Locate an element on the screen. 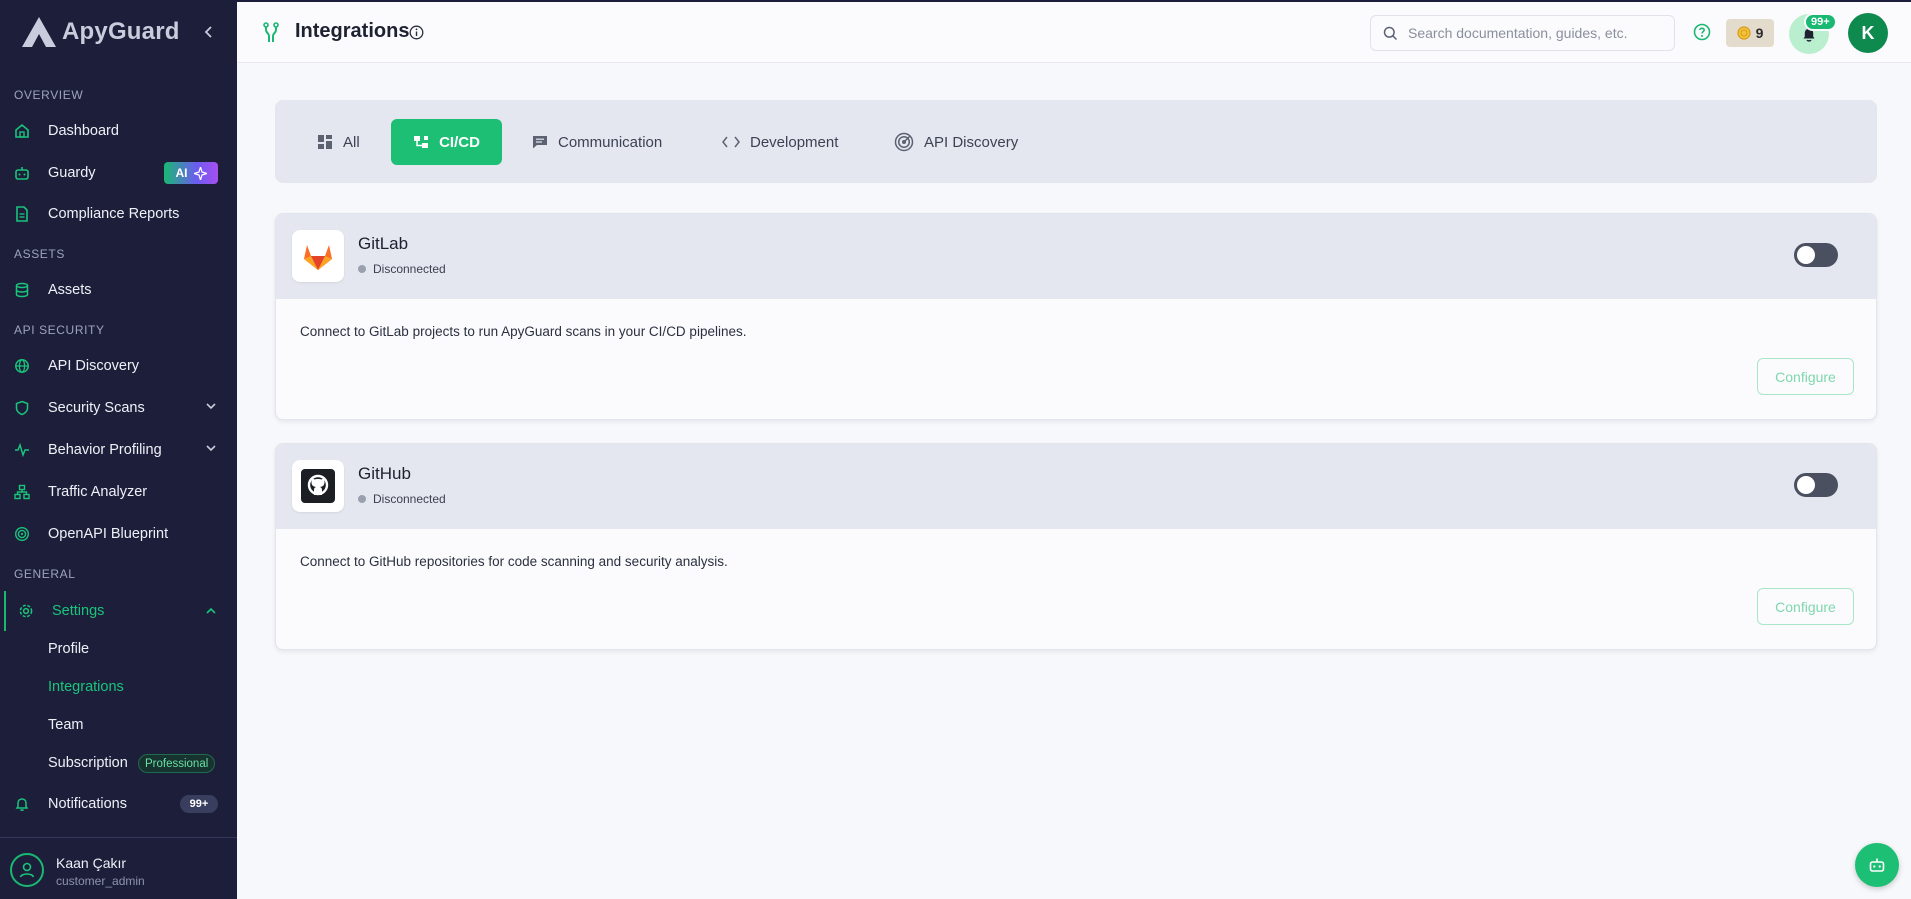 This screenshot has height=899, width=1911. tab-label: CI/CD is located at coordinates (459, 142).